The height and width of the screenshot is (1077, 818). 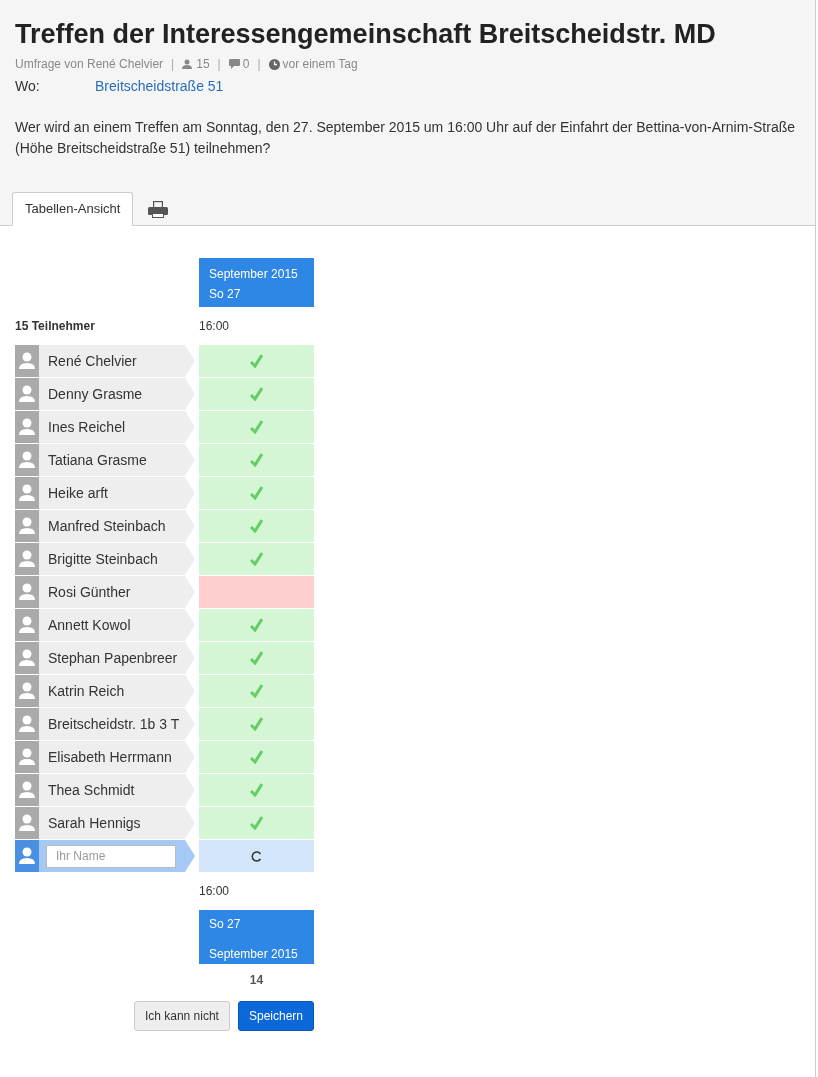 What do you see at coordinates (234, 64) in the screenshot?
I see `comment-icon` at bounding box center [234, 64].